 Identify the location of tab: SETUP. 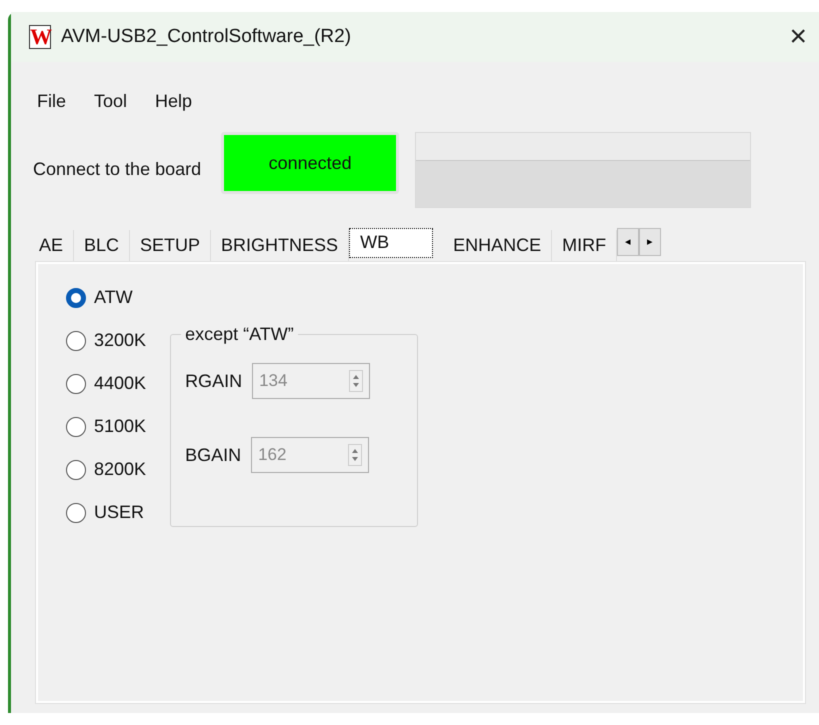
(171, 246).